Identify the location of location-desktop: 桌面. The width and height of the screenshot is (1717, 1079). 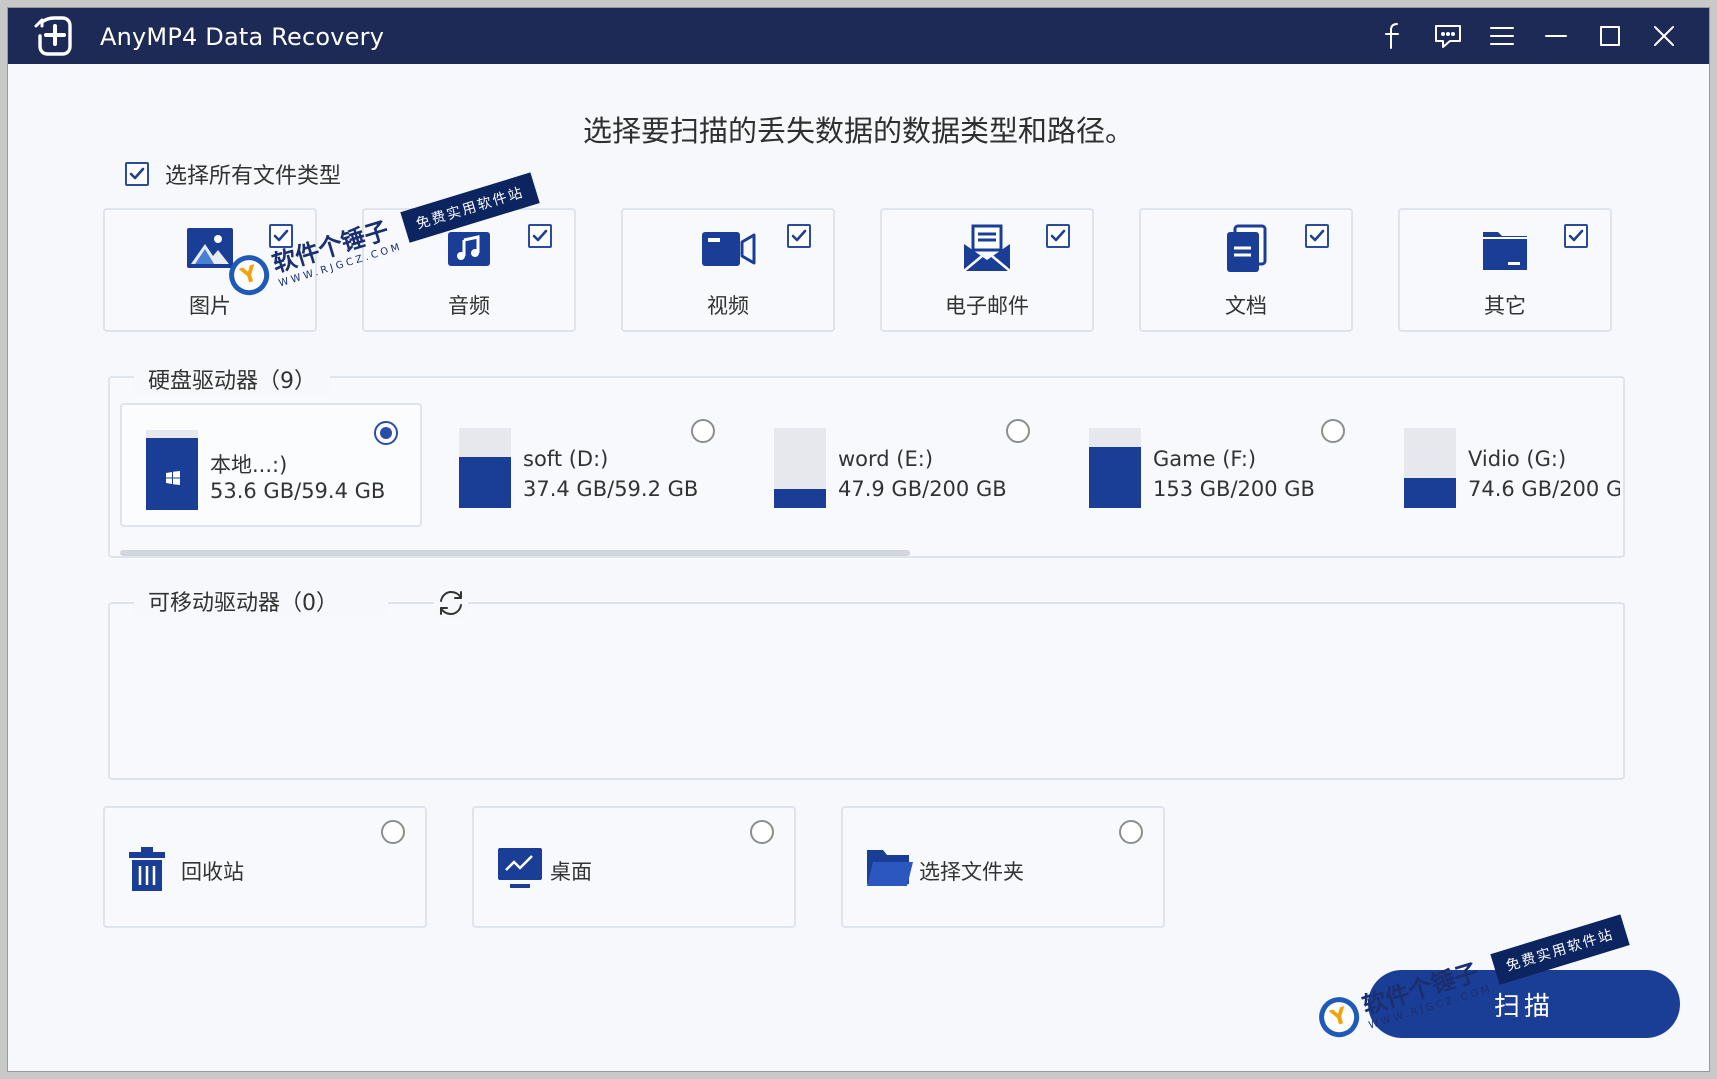
(634, 867).